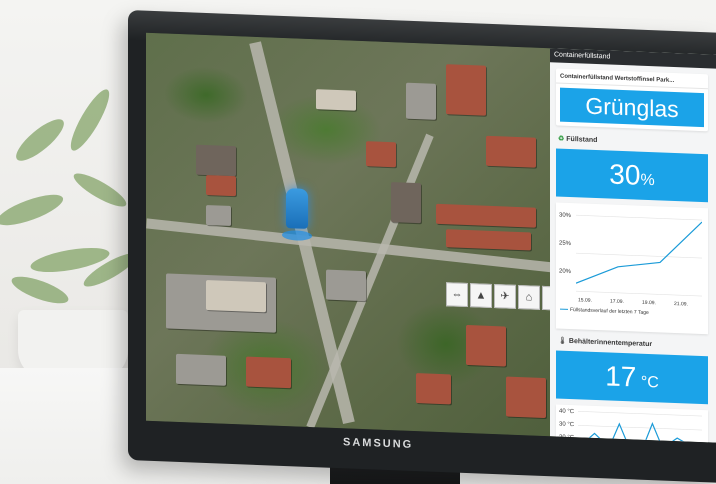  Describe the element at coordinates (481, 295) in the screenshot. I see `terrain-tool: ▲` at that location.